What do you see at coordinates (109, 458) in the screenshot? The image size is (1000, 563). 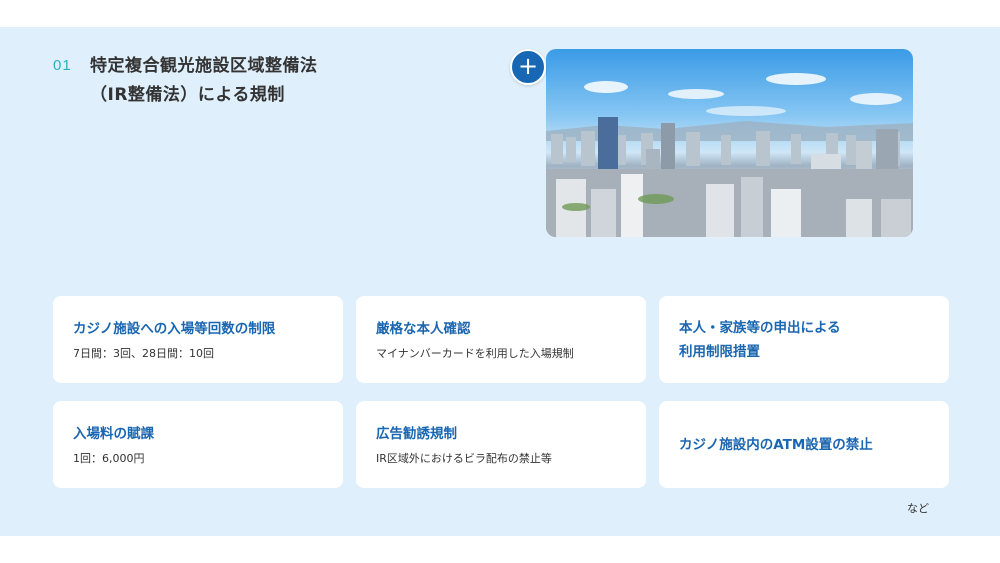 I see `card-subtitle: 1回：6,000円` at bounding box center [109, 458].